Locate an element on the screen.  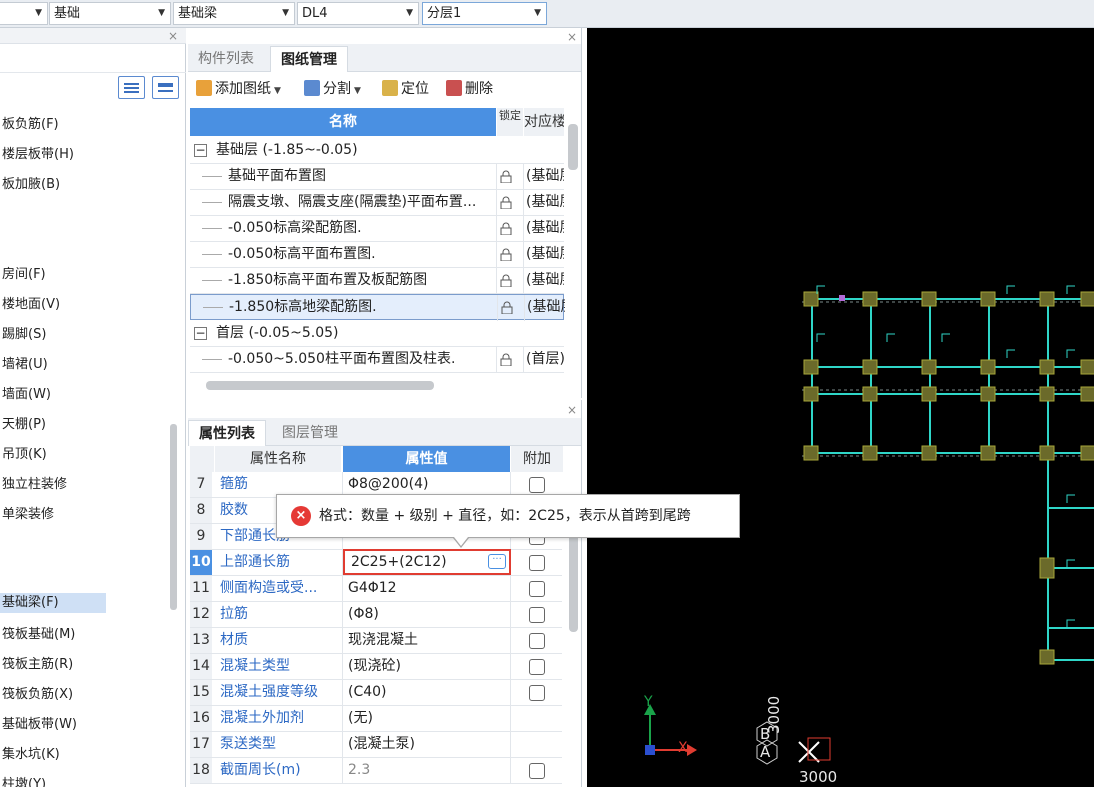
property-row: 18 截面周长(m) 2.3 is located at coordinates (376, 771).